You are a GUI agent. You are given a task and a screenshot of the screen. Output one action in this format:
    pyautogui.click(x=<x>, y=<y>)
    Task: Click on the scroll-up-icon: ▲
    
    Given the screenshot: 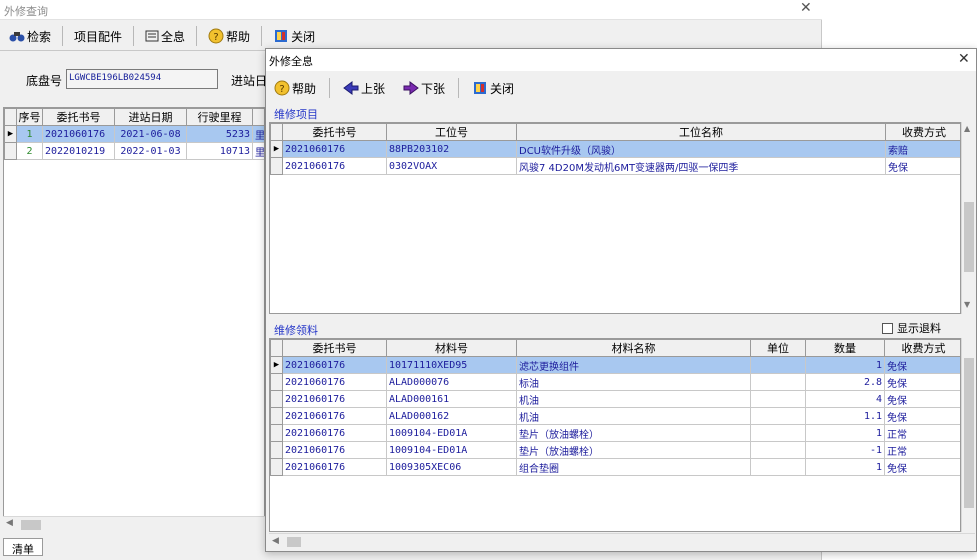 What is the action you would take?
    pyautogui.click(x=967, y=128)
    